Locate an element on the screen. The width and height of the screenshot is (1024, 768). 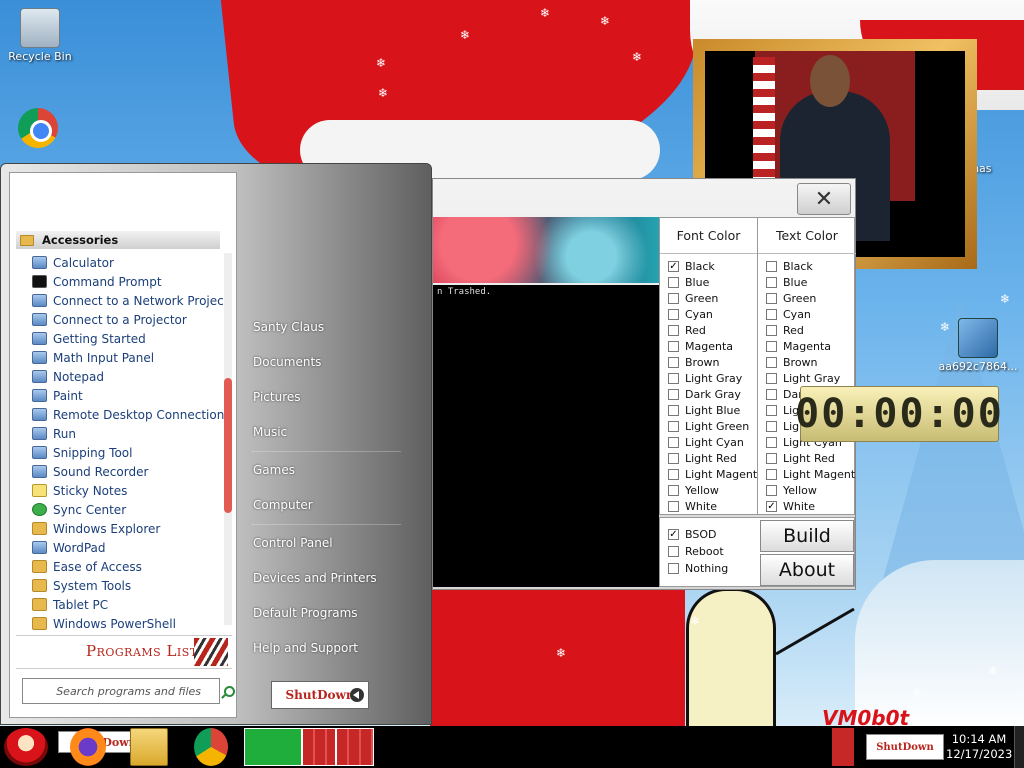
shutdown-button: ShutDown is located at coordinates (320, 695).